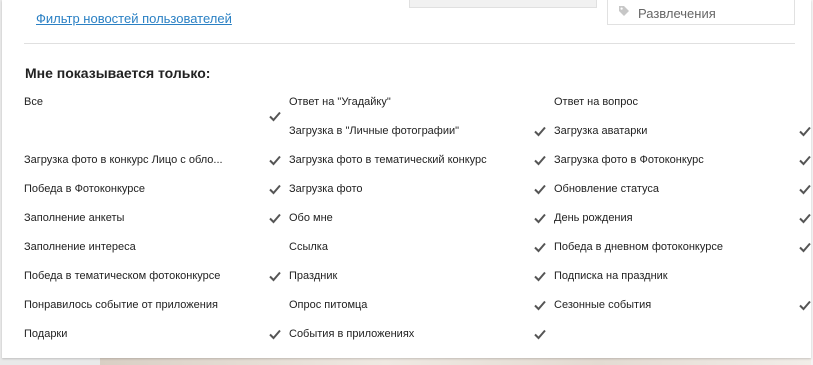 This screenshot has height=365, width=813. Describe the element at coordinates (629, 160) in the screenshot. I see `event-type-label: Загрузка фото в Фотоконкурс` at that location.